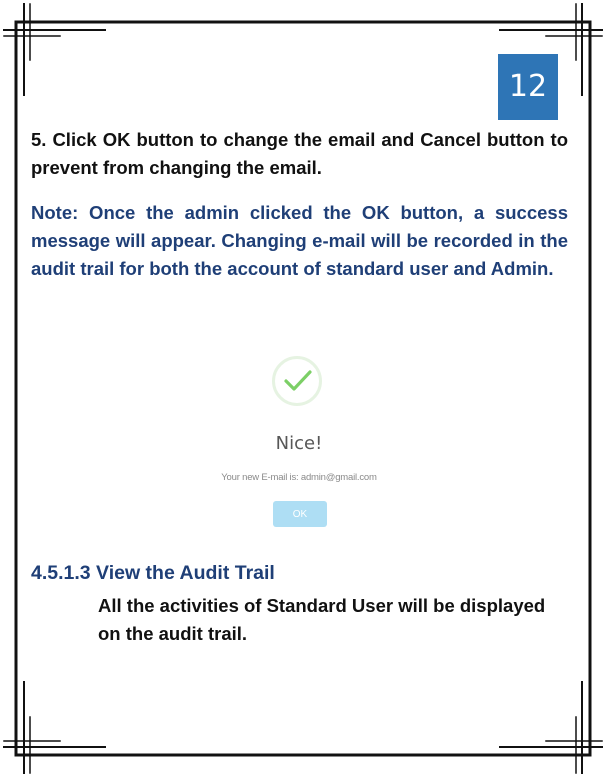  Describe the element at coordinates (297, 381) in the screenshot. I see `success-check-icon` at that location.